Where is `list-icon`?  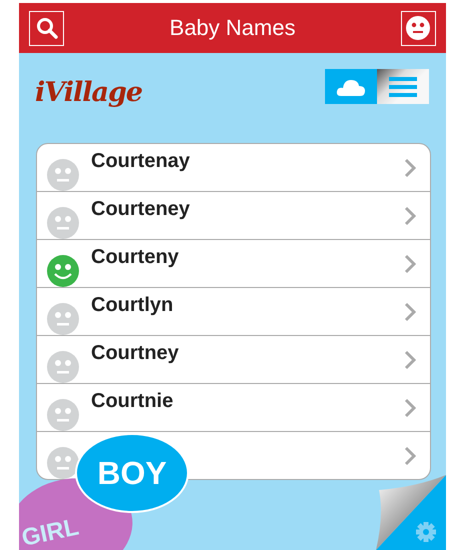 list-icon is located at coordinates (403, 86).